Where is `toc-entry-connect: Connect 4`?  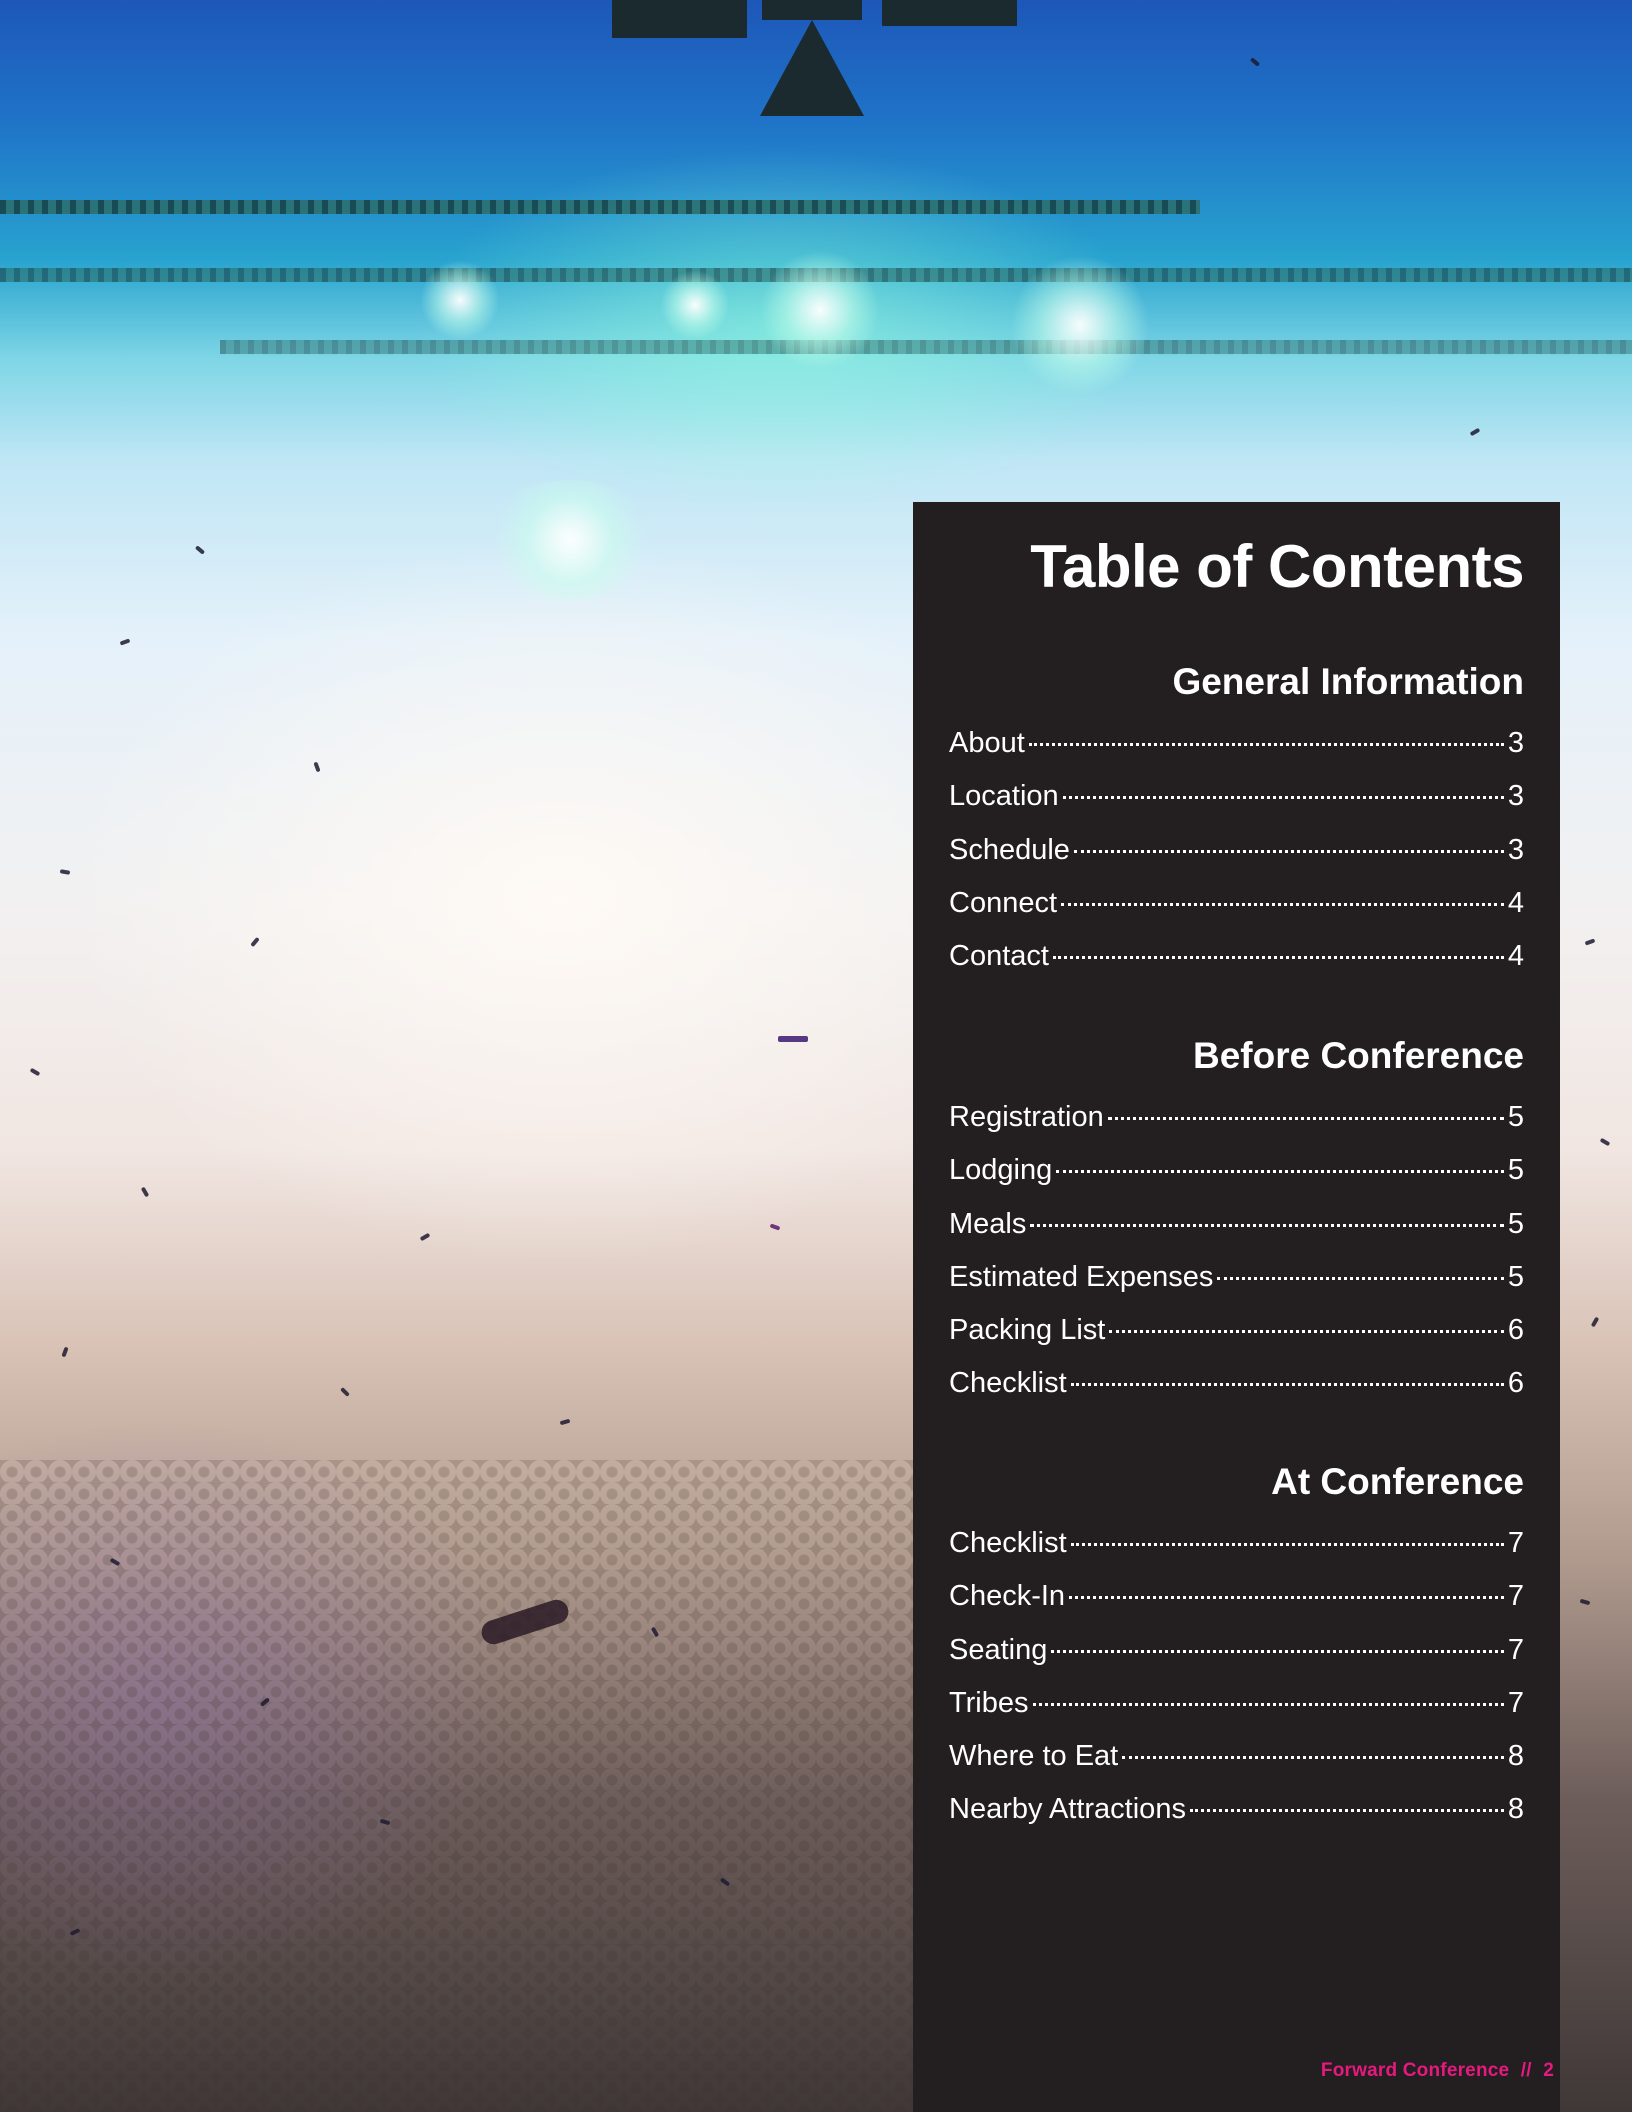 toc-entry-connect: Connect 4 is located at coordinates (1236, 903).